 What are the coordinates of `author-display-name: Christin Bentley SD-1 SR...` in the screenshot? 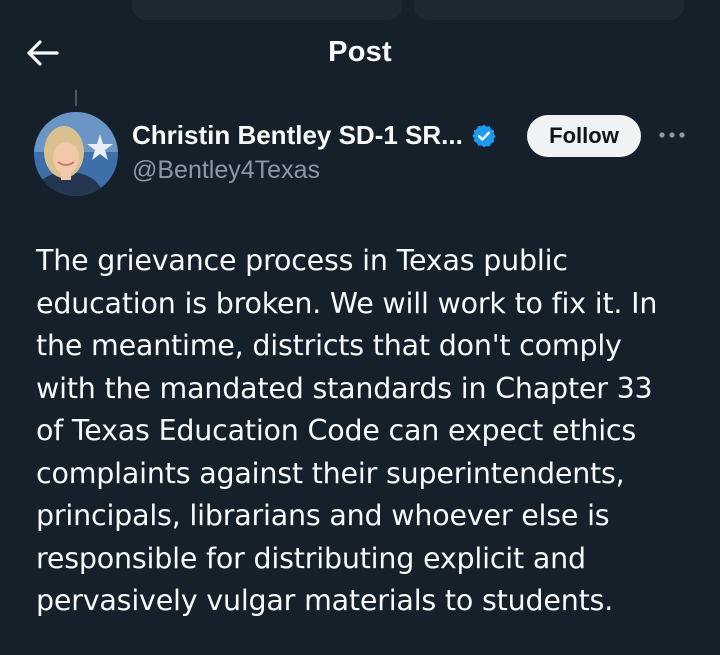 It's located at (297, 135).